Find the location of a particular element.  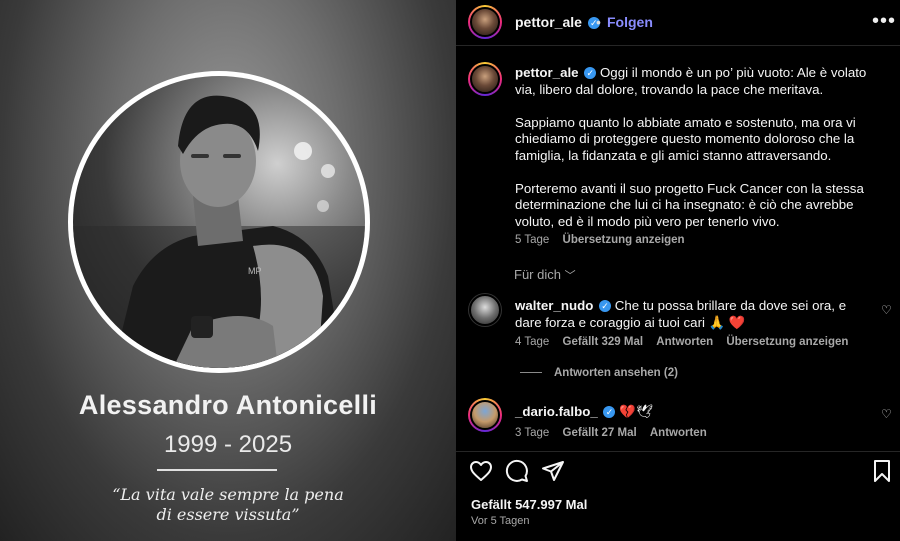

caption-age: 5 Tage is located at coordinates (532, 240).